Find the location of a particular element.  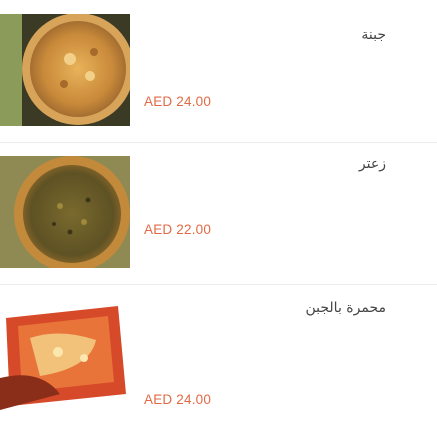

menu-item-name: زعتر is located at coordinates (372, 164).